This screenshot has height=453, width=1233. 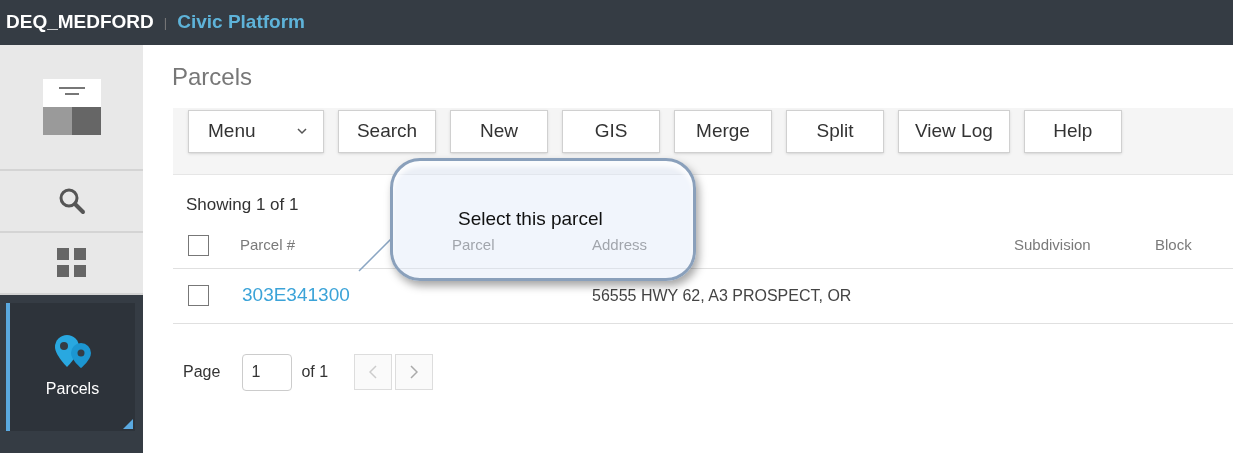 What do you see at coordinates (620, 245) in the screenshot?
I see `column-header: Address` at bounding box center [620, 245].